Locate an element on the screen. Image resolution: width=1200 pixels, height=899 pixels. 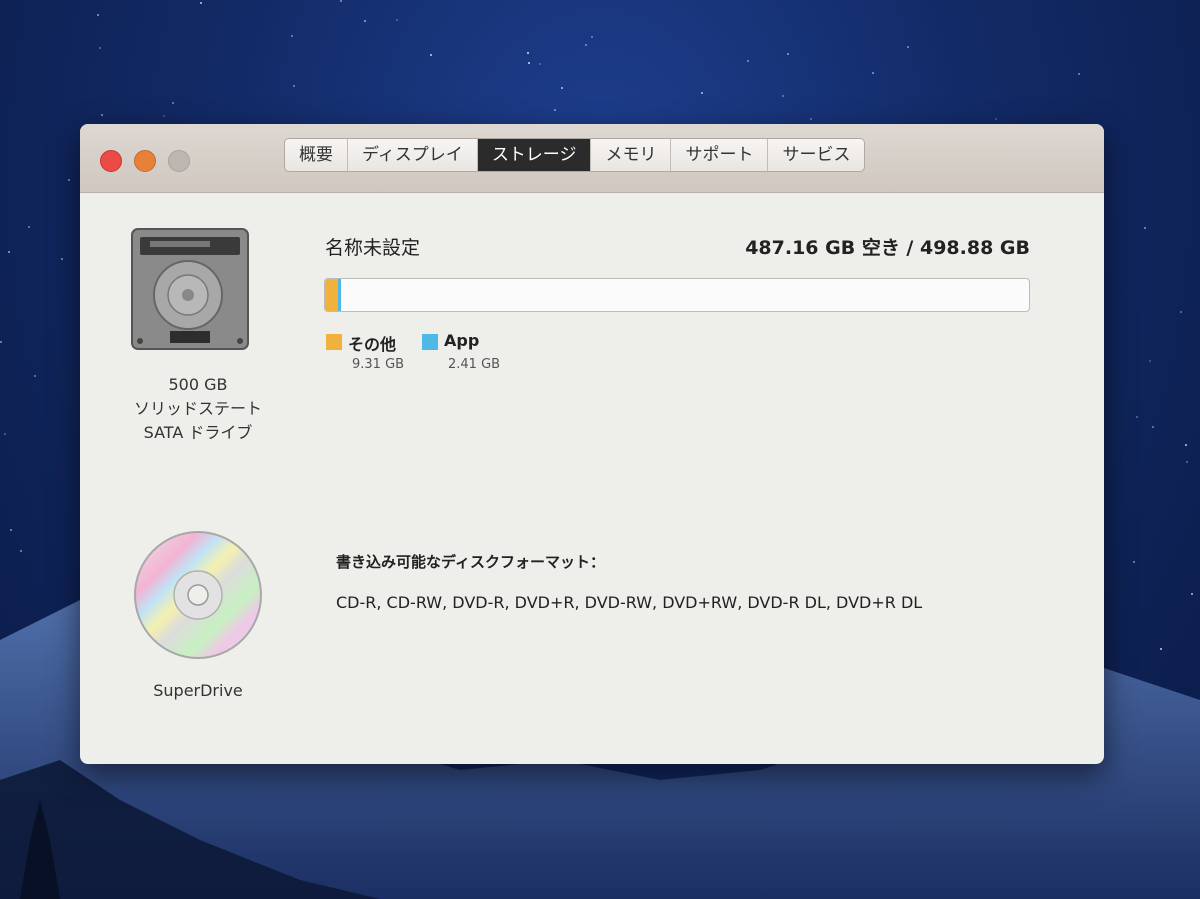
writable-formats-title: 書き込み可能なディスクフォーマット： is located at coordinates (470, 562).